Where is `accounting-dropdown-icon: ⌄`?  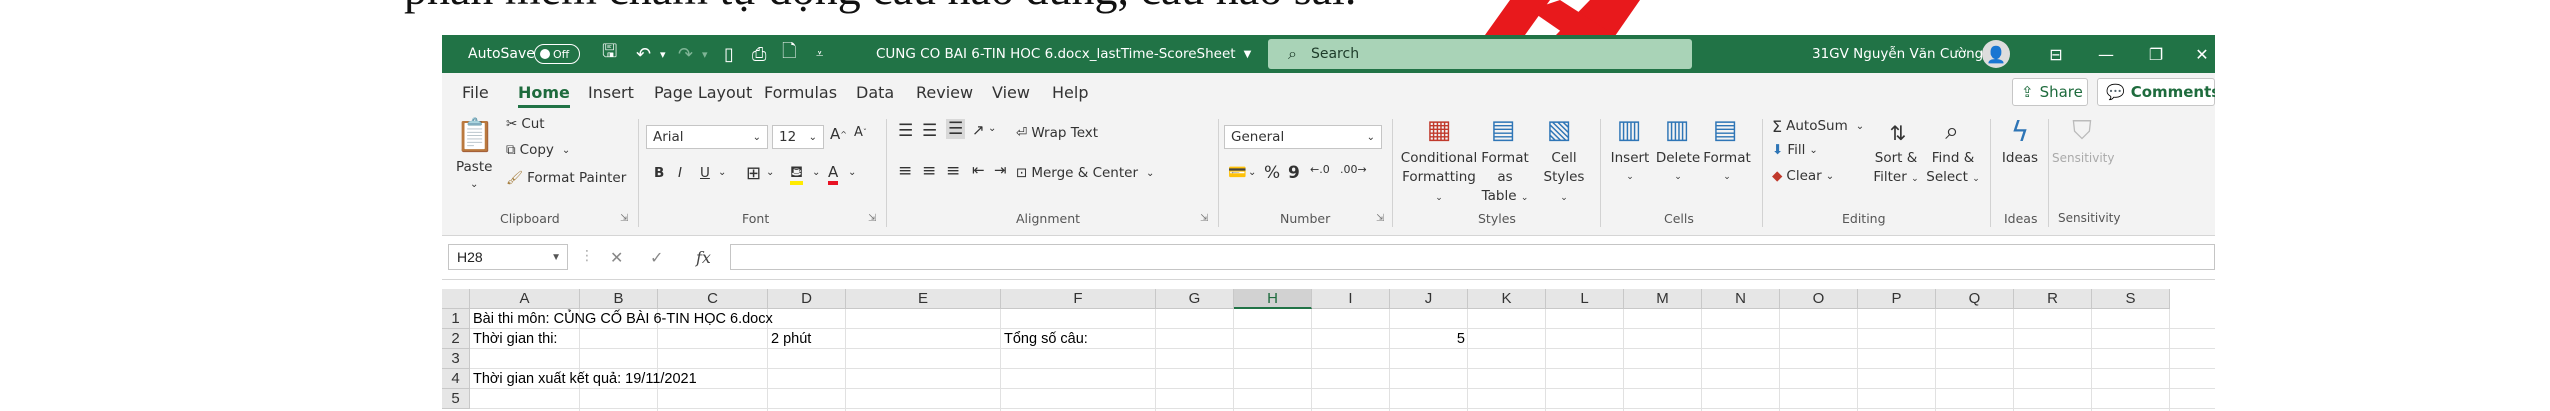
accounting-dropdown-icon: ⌄ is located at coordinates (1252, 172).